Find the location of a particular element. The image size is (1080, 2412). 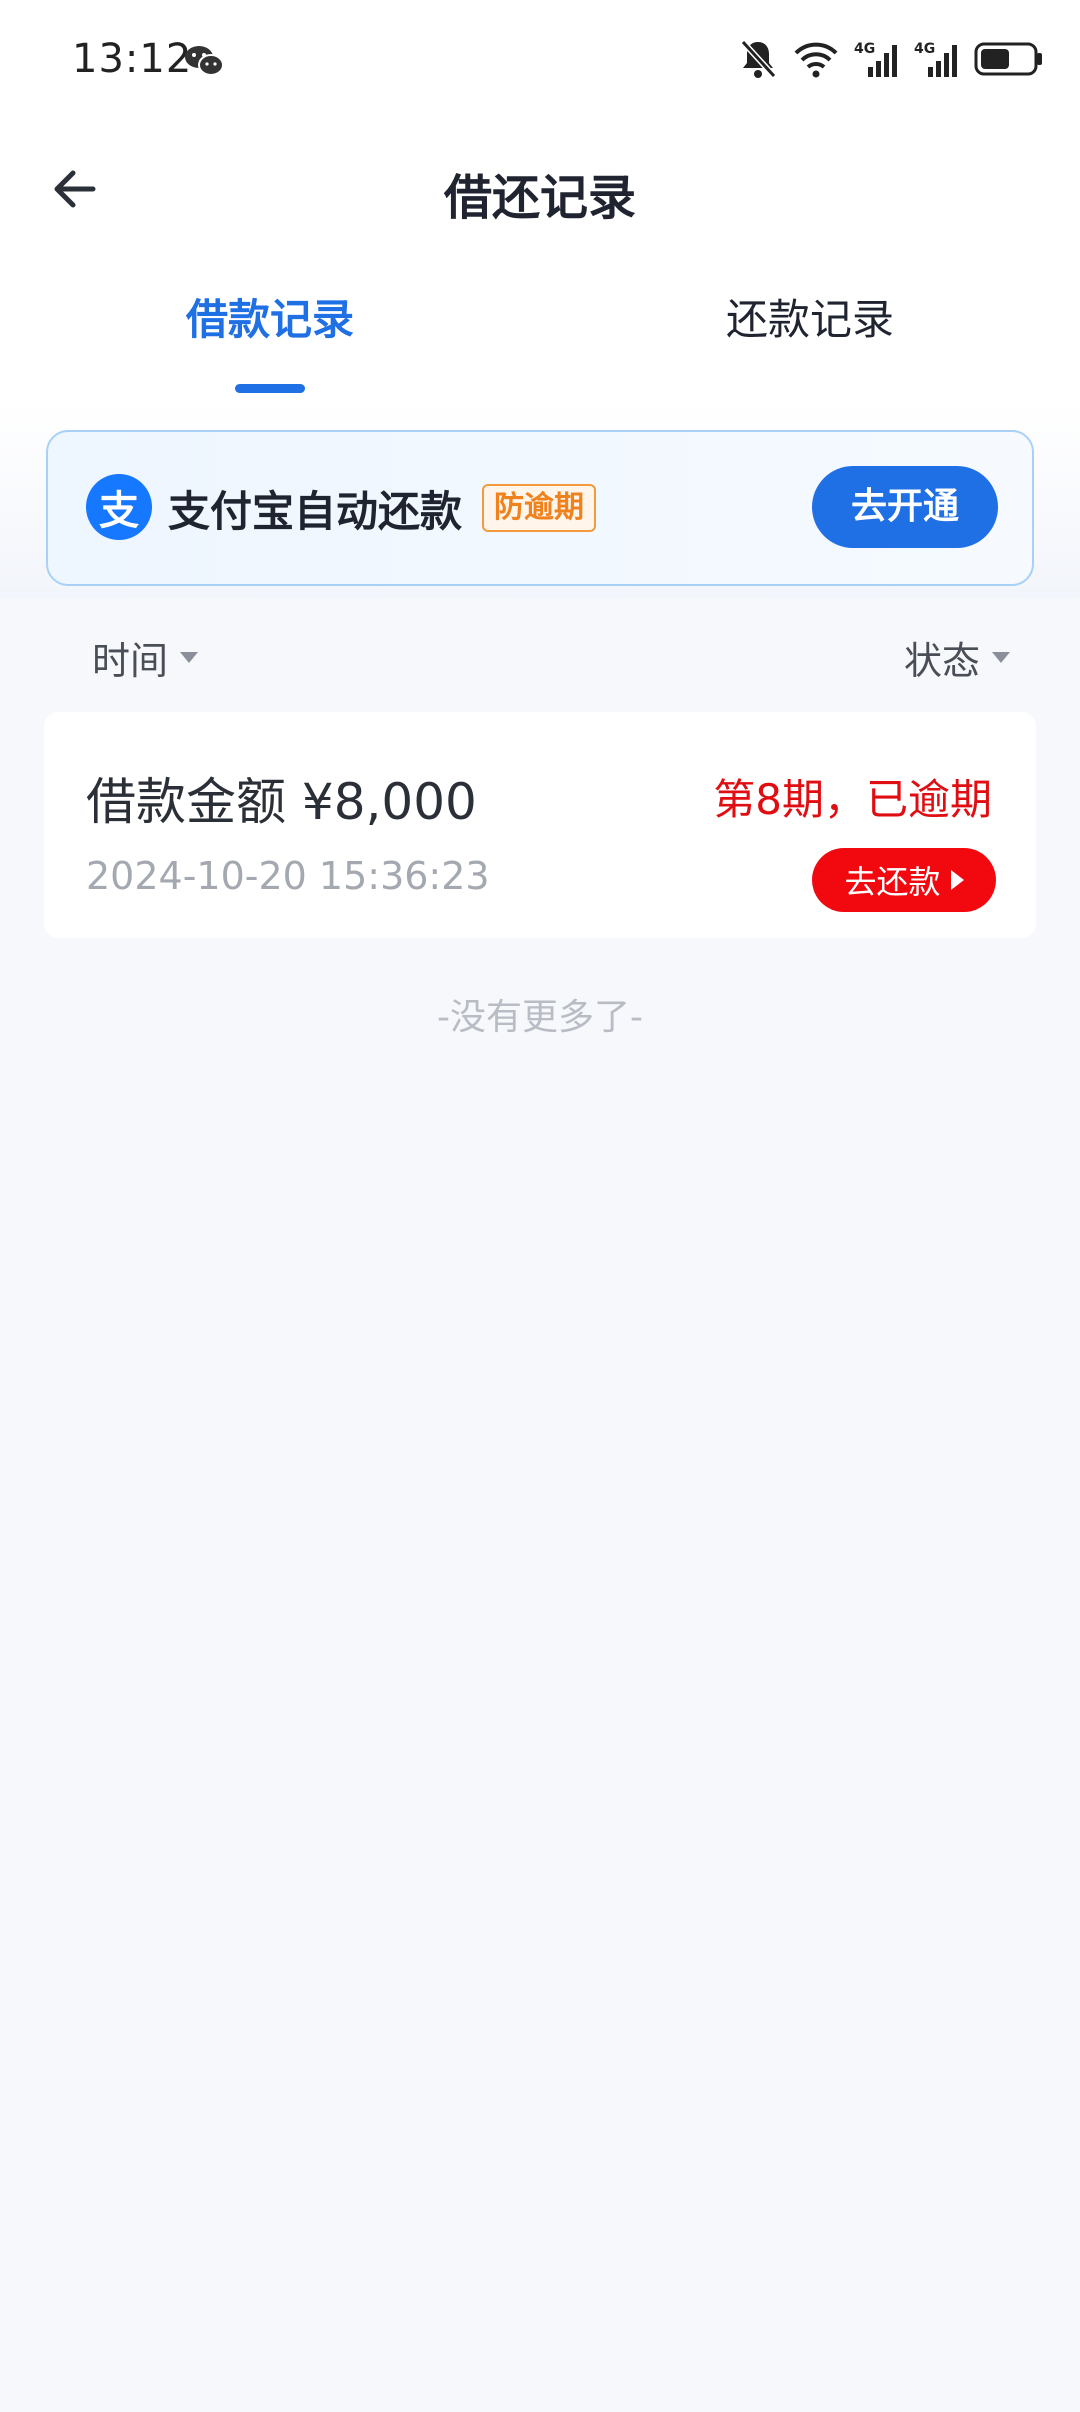

status-filter-label: 状态 is located at coordinates (941, 661).